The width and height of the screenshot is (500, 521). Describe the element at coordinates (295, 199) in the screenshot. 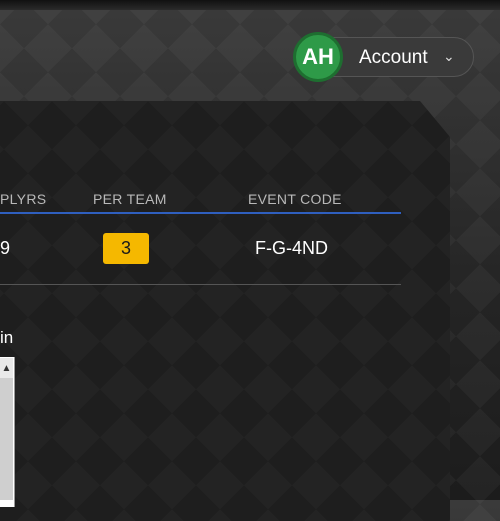

I see `column-header-event-code: EVENT CODE` at that location.